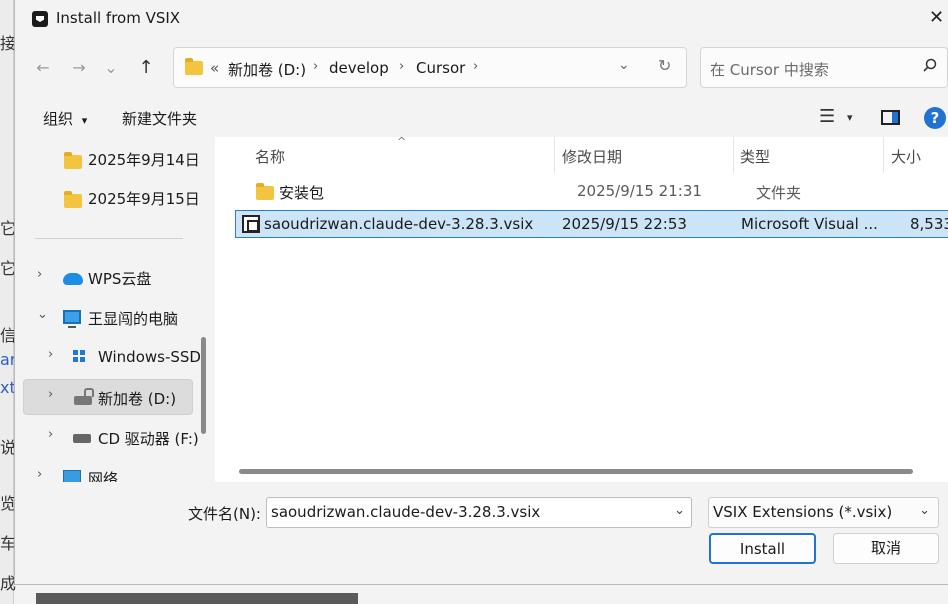 The width and height of the screenshot is (948, 604). Describe the element at coordinates (109, 238) in the screenshot. I see `nav-divider` at that location.